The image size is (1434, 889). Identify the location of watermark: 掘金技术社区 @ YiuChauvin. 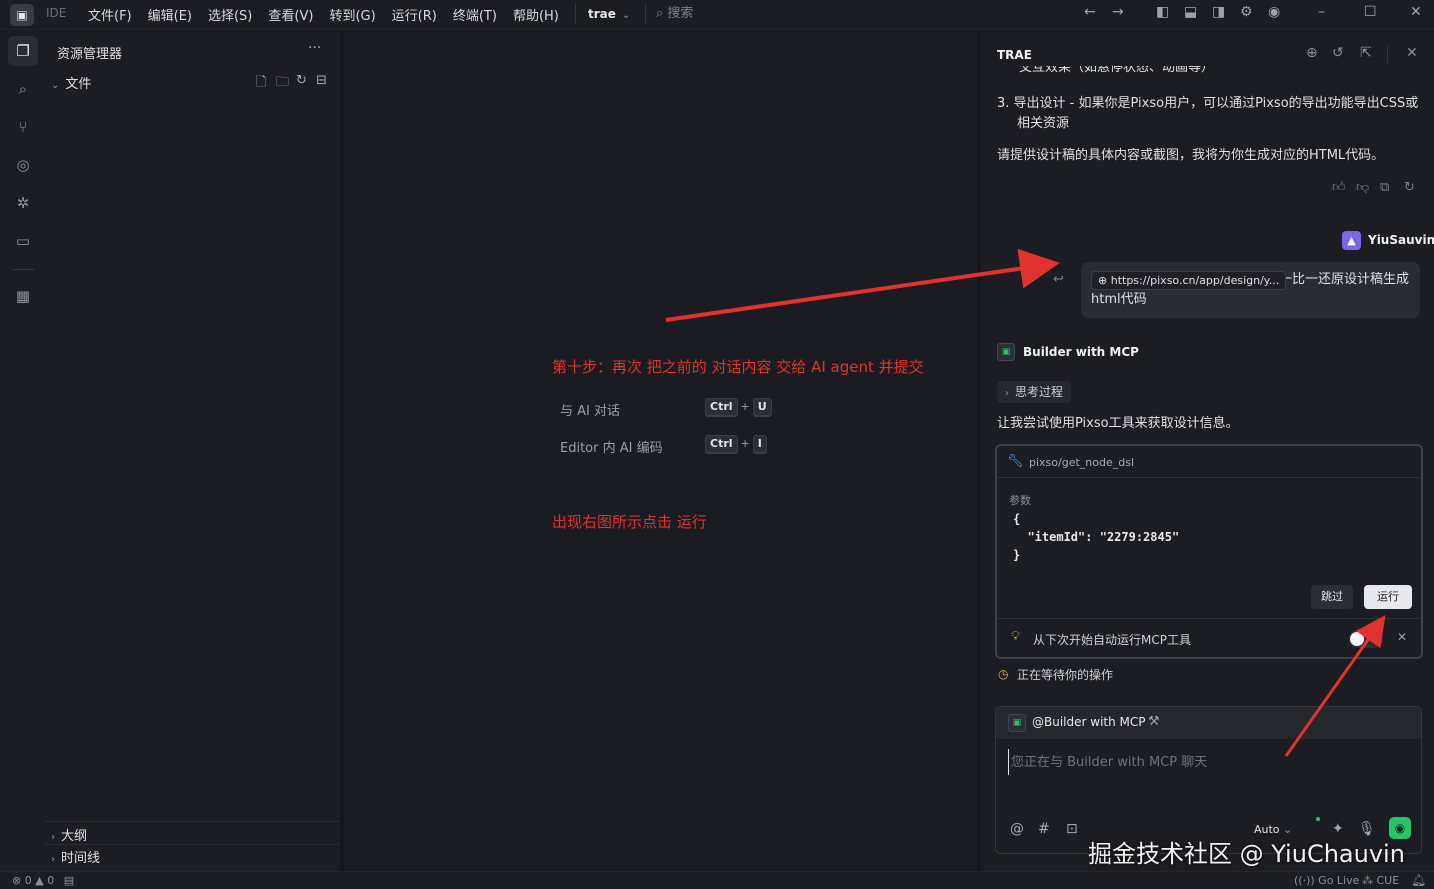
(1246, 854).